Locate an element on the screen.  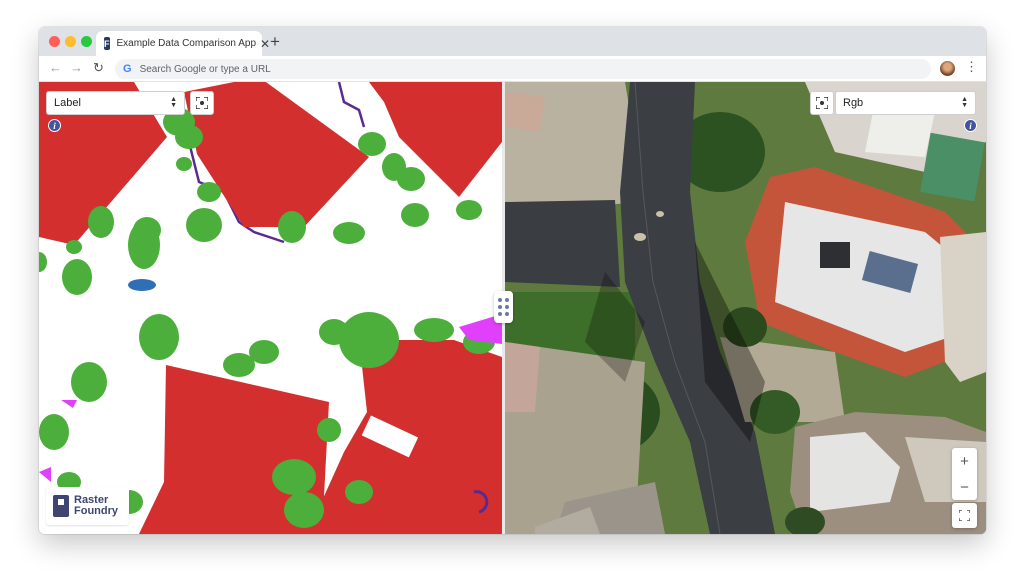
raster-foundry-logo: Raster Foundry is located at coordinates (87, 506).